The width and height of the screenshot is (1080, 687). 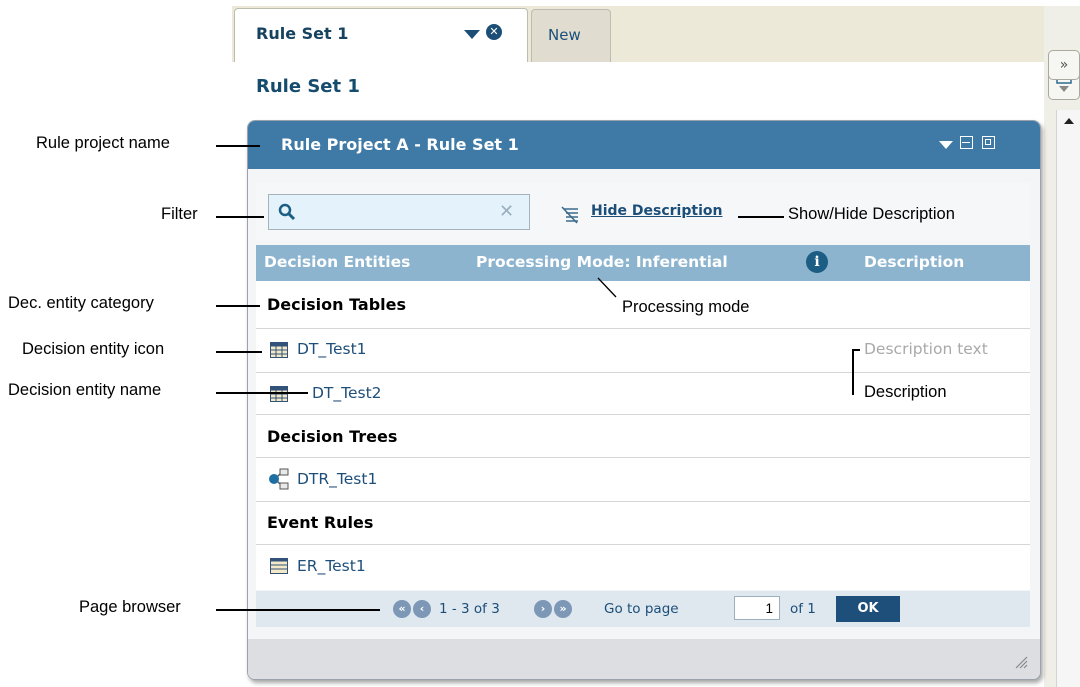 I want to click on tree-icon, so click(x=279, y=479).